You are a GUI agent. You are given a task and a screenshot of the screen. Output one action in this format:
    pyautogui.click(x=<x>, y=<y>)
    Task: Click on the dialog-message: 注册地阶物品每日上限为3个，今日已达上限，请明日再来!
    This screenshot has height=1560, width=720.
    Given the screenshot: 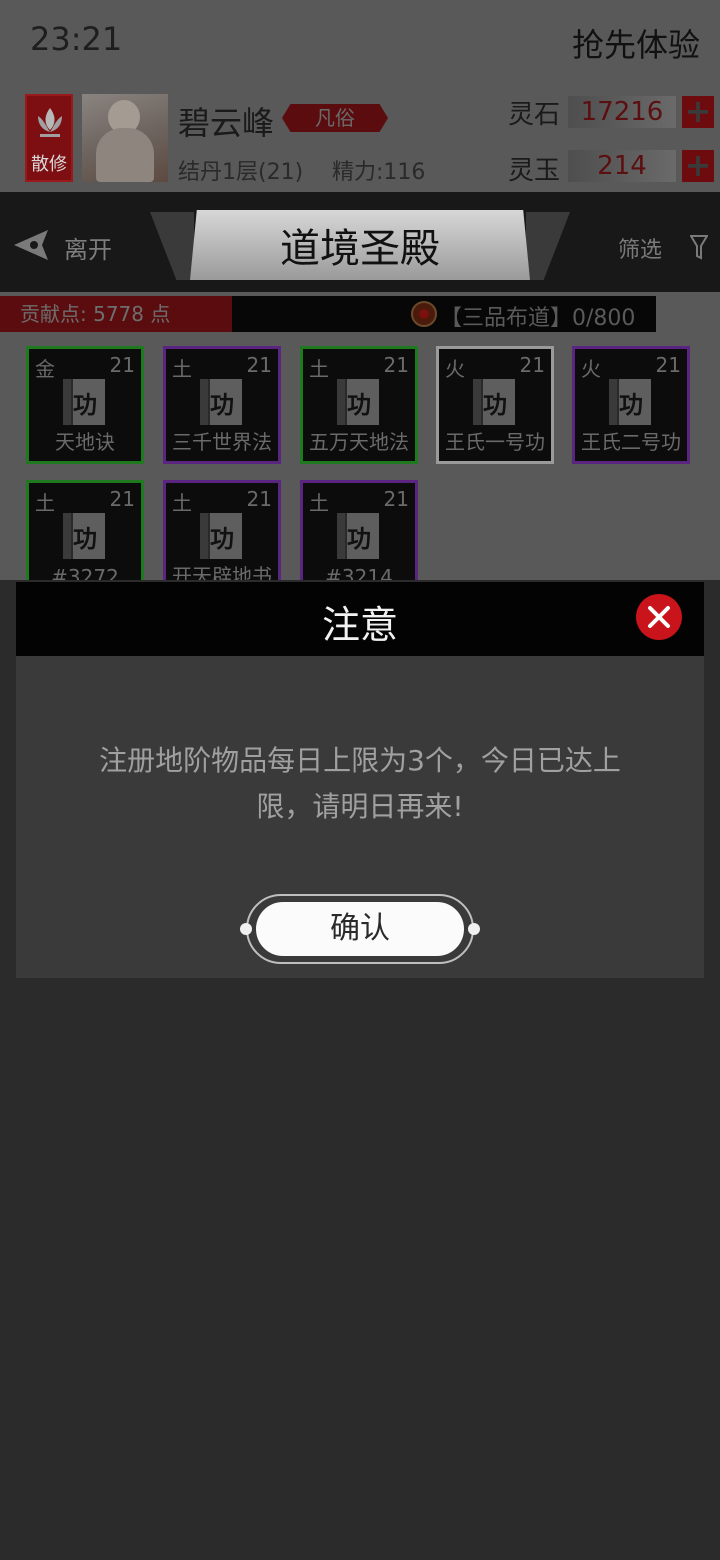 What is the action you would take?
    pyautogui.click(x=360, y=783)
    